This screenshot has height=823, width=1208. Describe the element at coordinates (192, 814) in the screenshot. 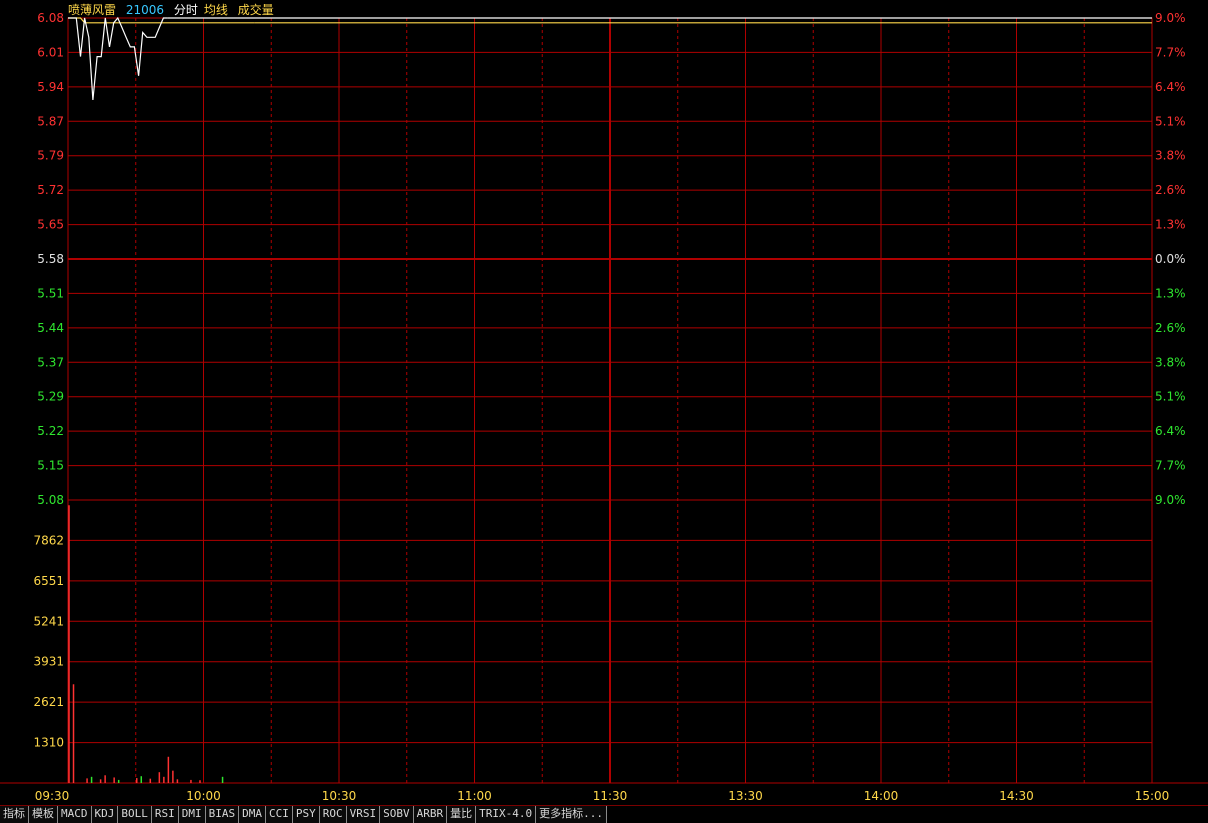

I see `indicator-tab: DMI` at that location.